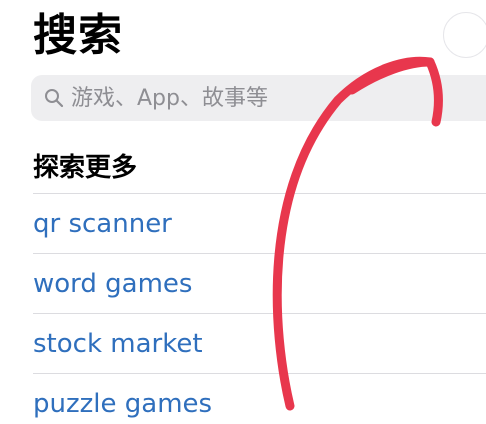  I want to click on account-button, so click(464, 35).